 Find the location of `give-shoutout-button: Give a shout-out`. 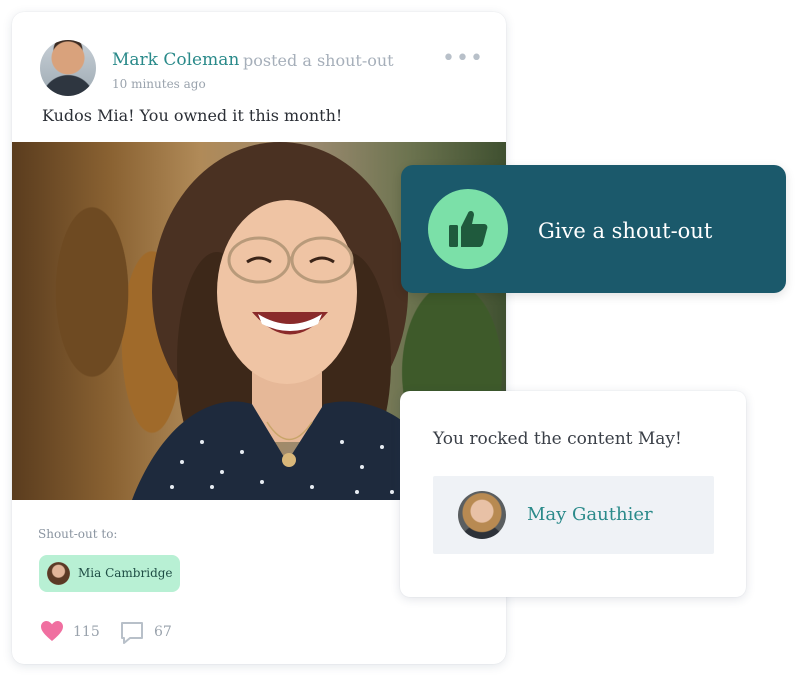

give-shoutout-button: Give a shout-out is located at coordinates (593, 229).